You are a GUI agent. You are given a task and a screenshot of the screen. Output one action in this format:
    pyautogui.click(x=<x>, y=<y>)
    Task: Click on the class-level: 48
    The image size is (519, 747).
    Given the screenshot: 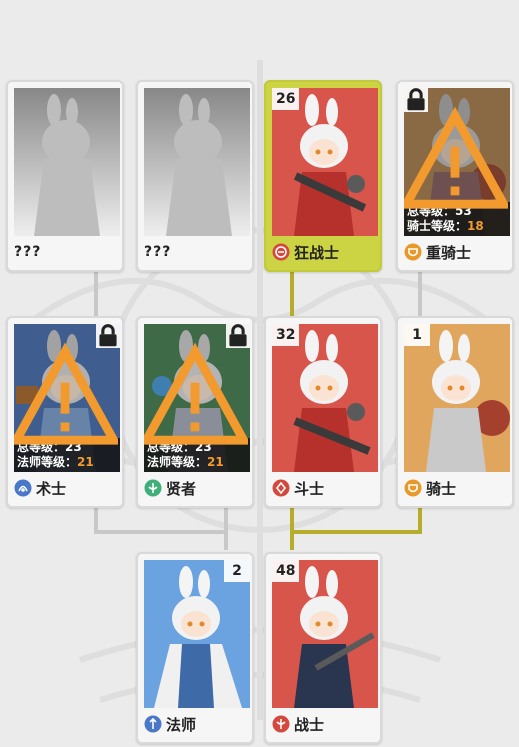 What is the action you would take?
    pyautogui.click(x=286, y=571)
    